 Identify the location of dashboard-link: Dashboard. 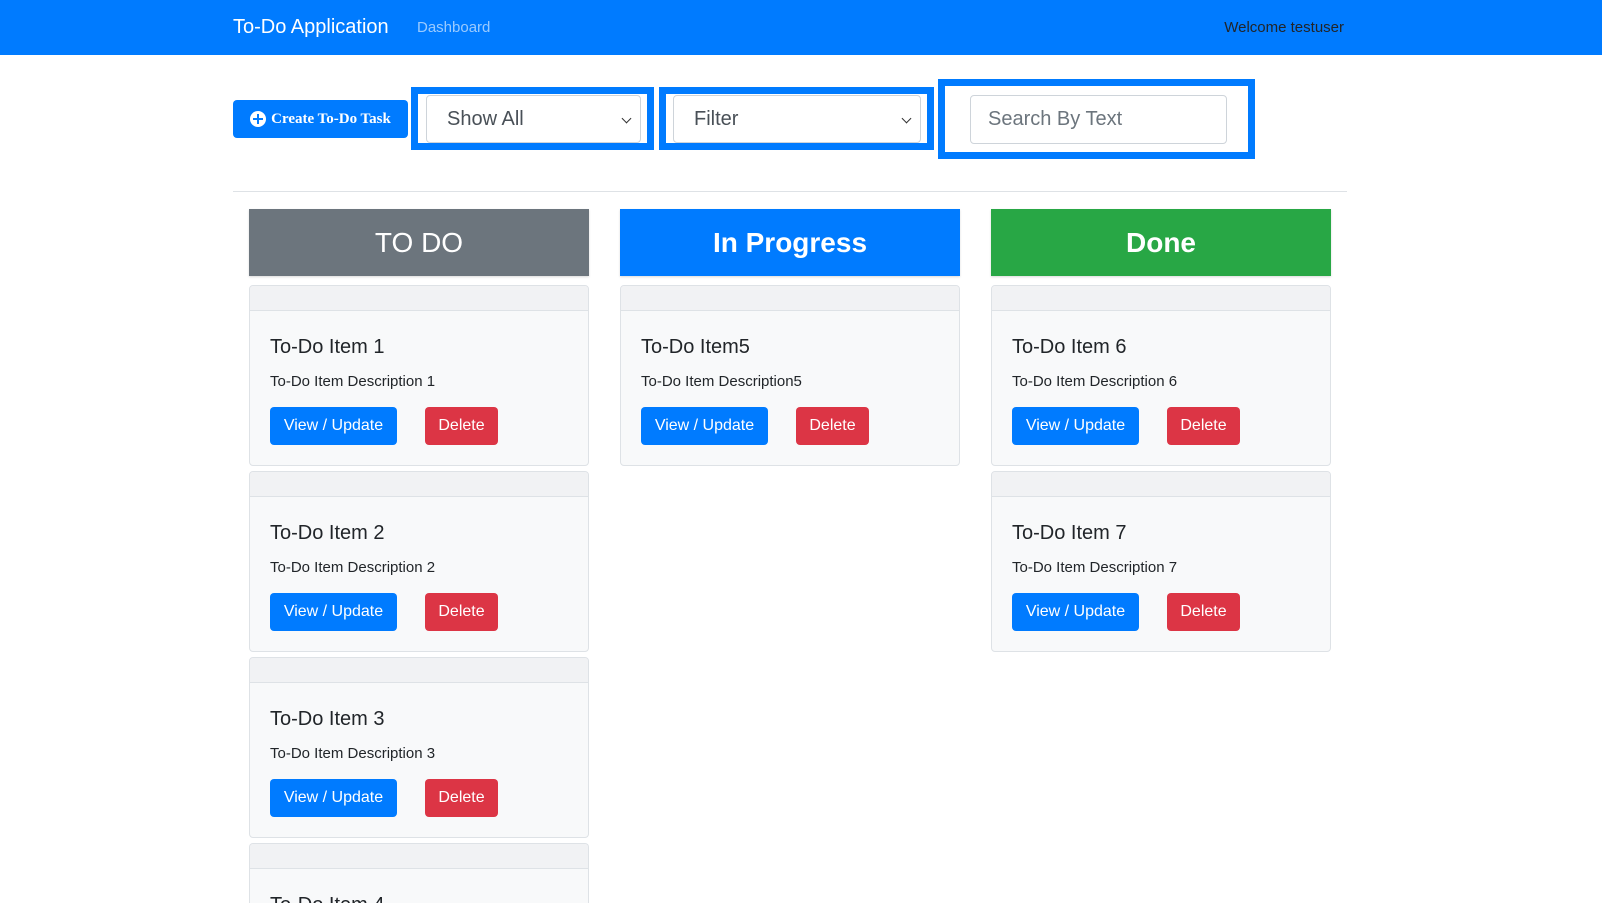
(453, 28).